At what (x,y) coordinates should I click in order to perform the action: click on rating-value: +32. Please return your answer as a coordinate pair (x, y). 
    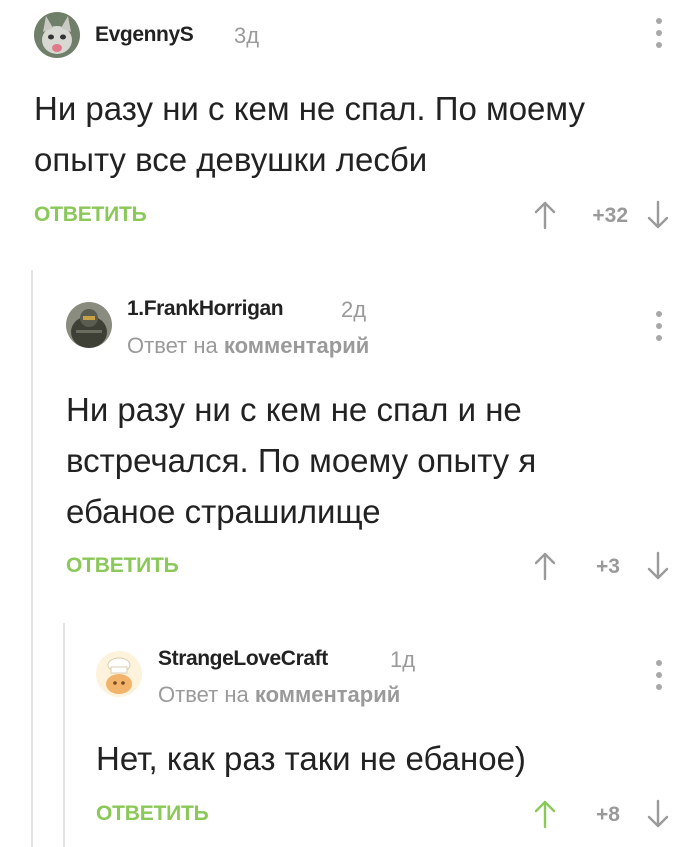
    Looking at the image, I should click on (610, 215).